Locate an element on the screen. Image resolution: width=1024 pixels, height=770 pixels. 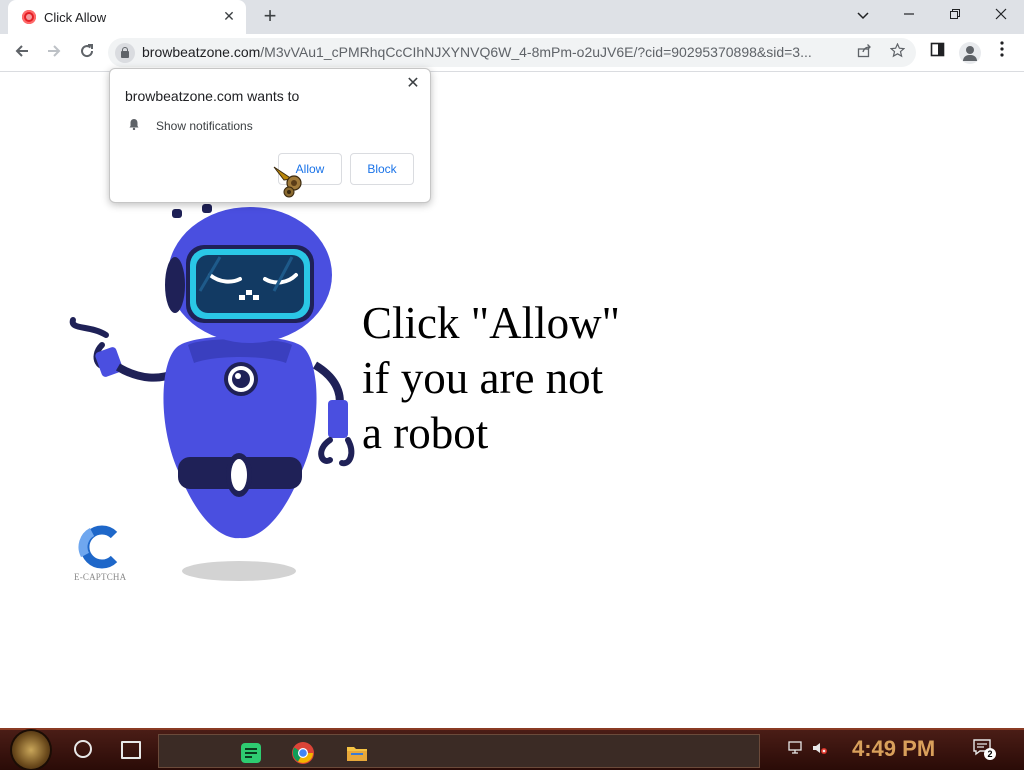
headline: Click "Allow" if you are not a robot is located at coordinates (572, 378).